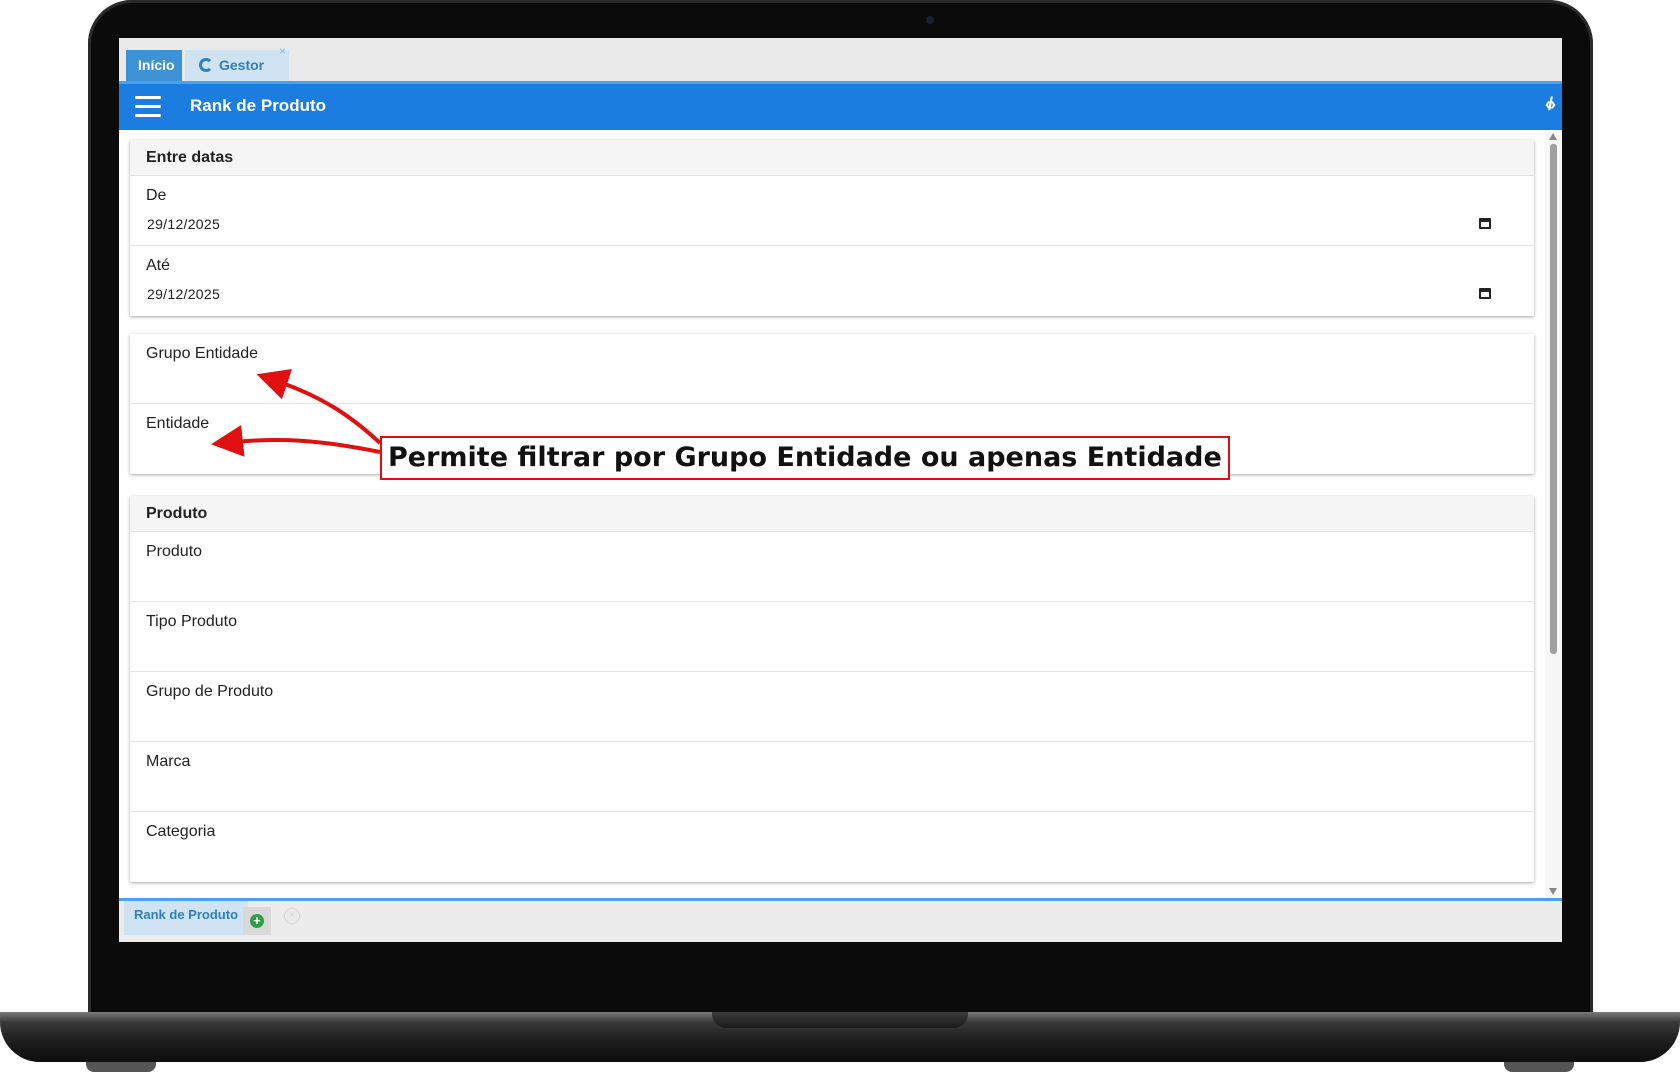 The image size is (1680, 1076). What do you see at coordinates (832, 281) in the screenshot?
I see `date-to-field: Até 29/12/2025` at bounding box center [832, 281].